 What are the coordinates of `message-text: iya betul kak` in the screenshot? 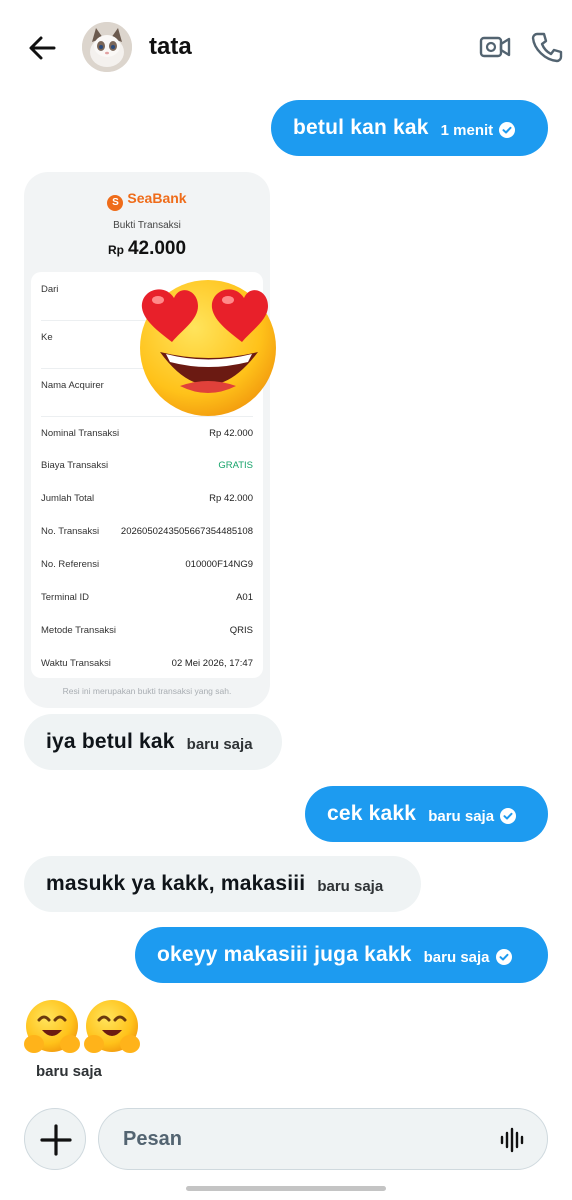 It's located at (110, 741).